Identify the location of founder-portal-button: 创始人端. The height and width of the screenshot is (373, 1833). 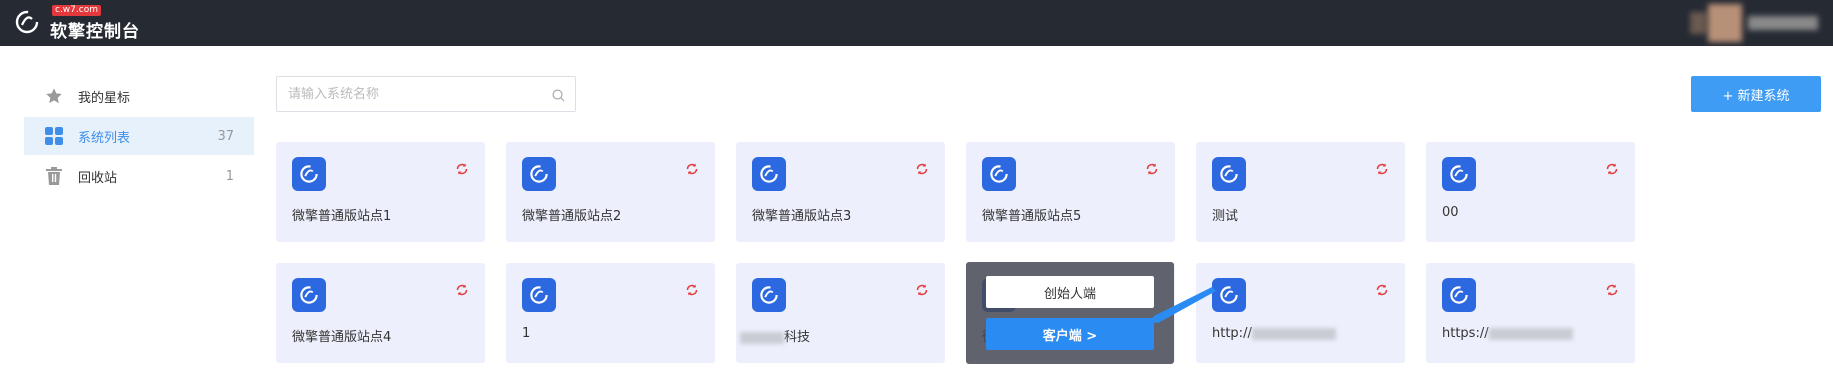
(1070, 292).